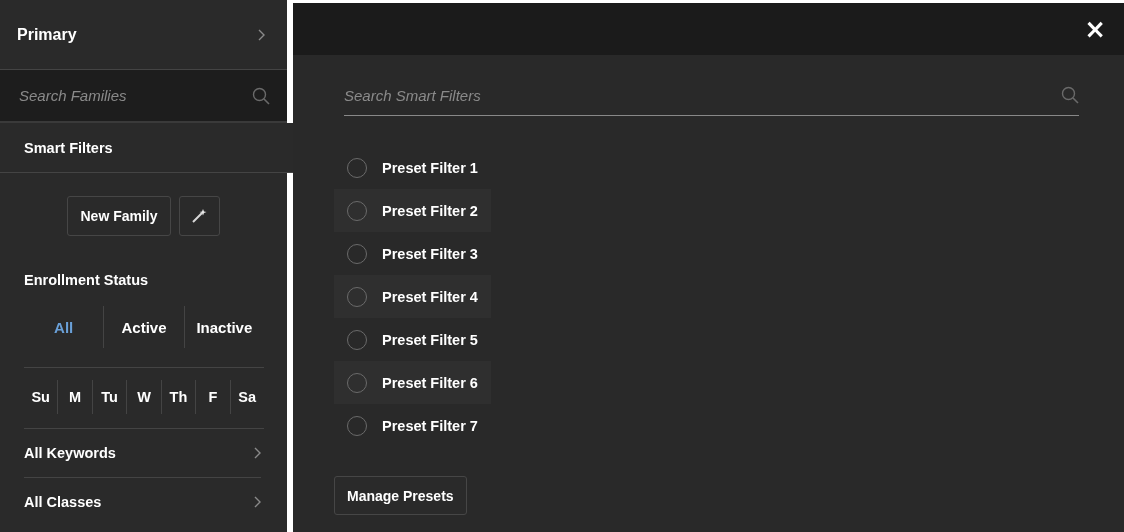 Image resolution: width=1124 pixels, height=532 pixels. I want to click on magic-wand-icon, so click(199, 216).